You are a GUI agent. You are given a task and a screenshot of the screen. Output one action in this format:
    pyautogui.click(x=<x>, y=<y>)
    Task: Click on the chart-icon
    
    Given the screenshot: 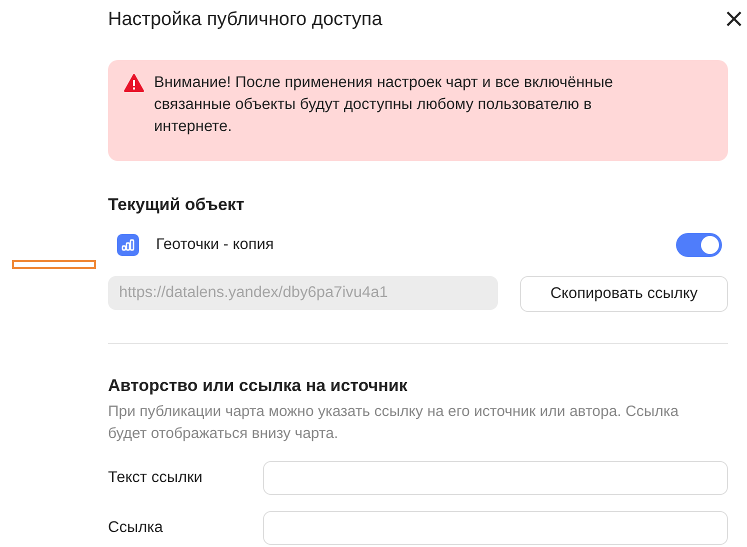 What is the action you would take?
    pyautogui.click(x=128, y=245)
    